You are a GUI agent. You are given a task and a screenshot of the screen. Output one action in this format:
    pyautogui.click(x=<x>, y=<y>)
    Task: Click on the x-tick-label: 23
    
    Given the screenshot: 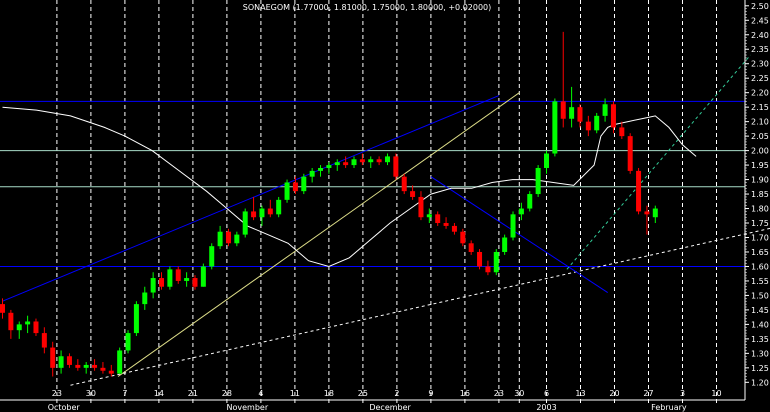 What is the action you would take?
    pyautogui.click(x=57, y=393)
    